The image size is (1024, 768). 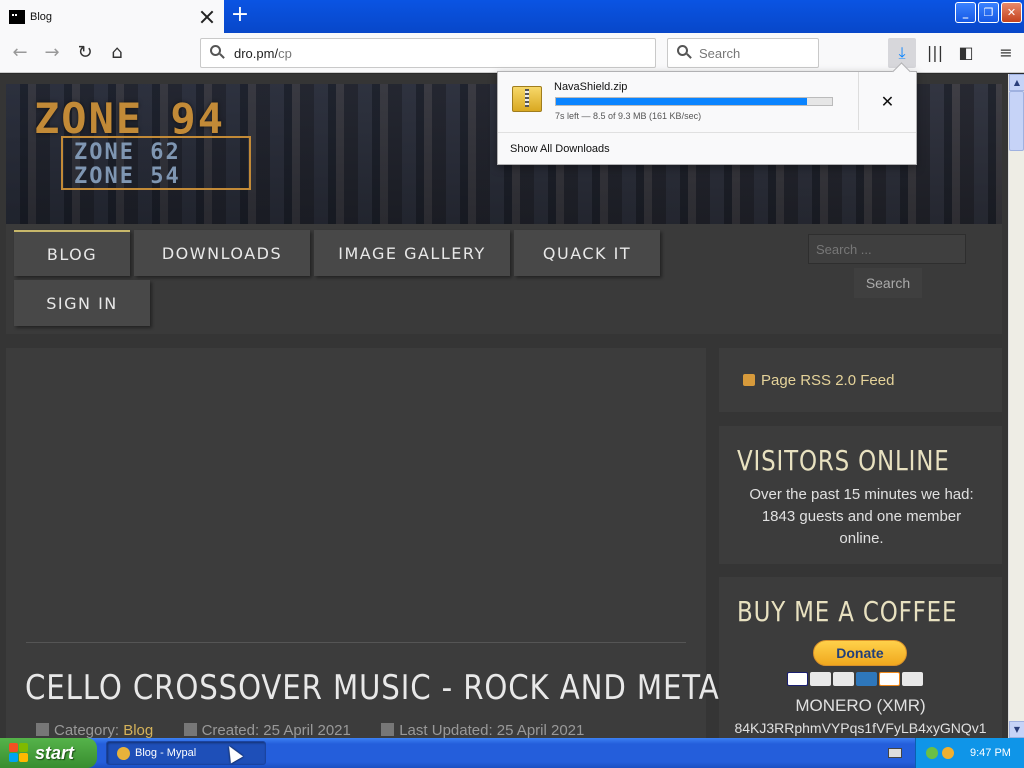 What do you see at coordinates (127, 152) in the screenshot?
I see `site-logo-sub1: ZONE 62` at bounding box center [127, 152].